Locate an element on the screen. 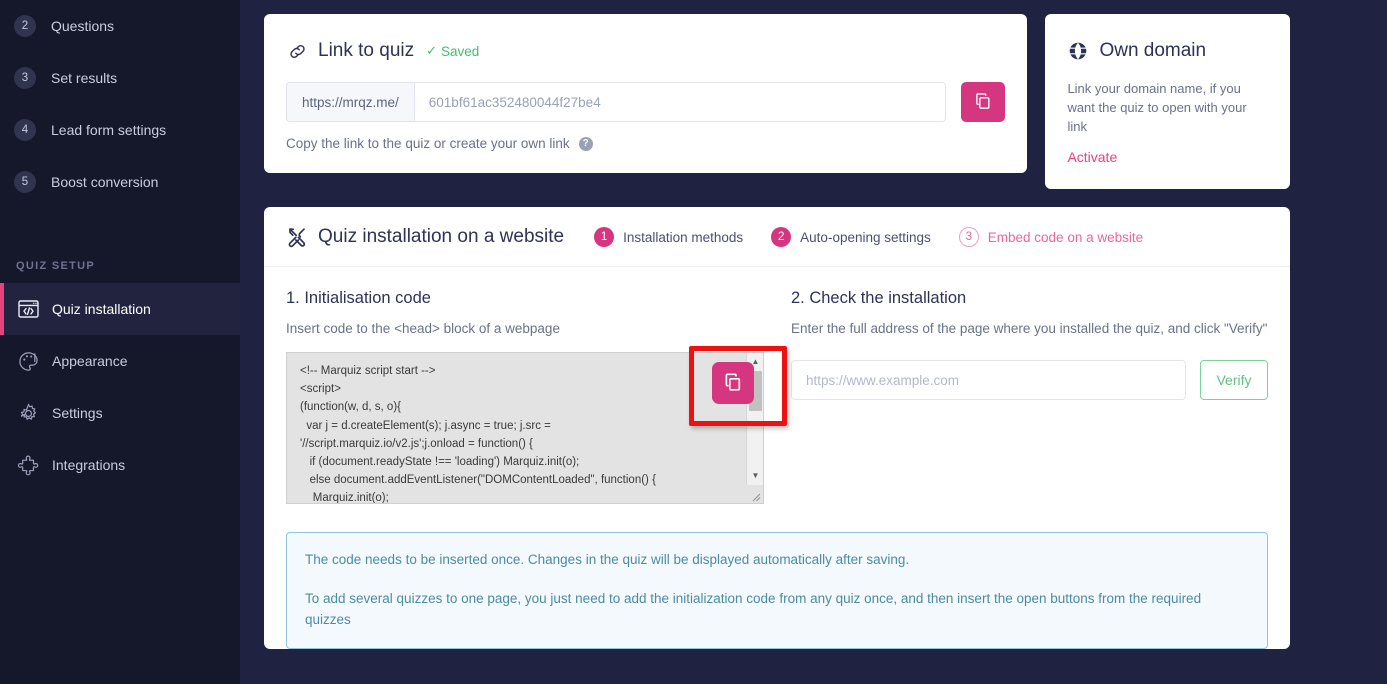 The width and height of the screenshot is (1387, 684). resize-handle-icon is located at coordinates (754, 494).